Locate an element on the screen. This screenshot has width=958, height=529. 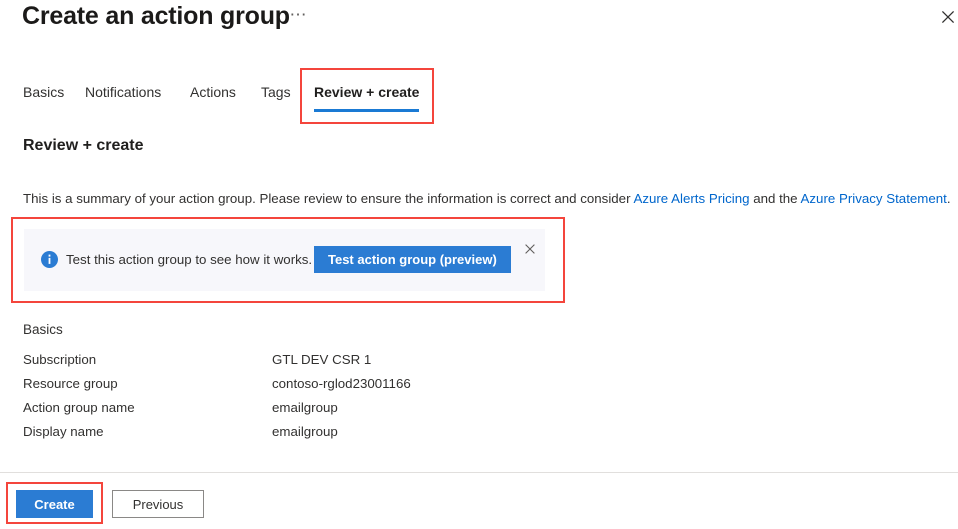
tab-actions: Actions is located at coordinates (213, 93).